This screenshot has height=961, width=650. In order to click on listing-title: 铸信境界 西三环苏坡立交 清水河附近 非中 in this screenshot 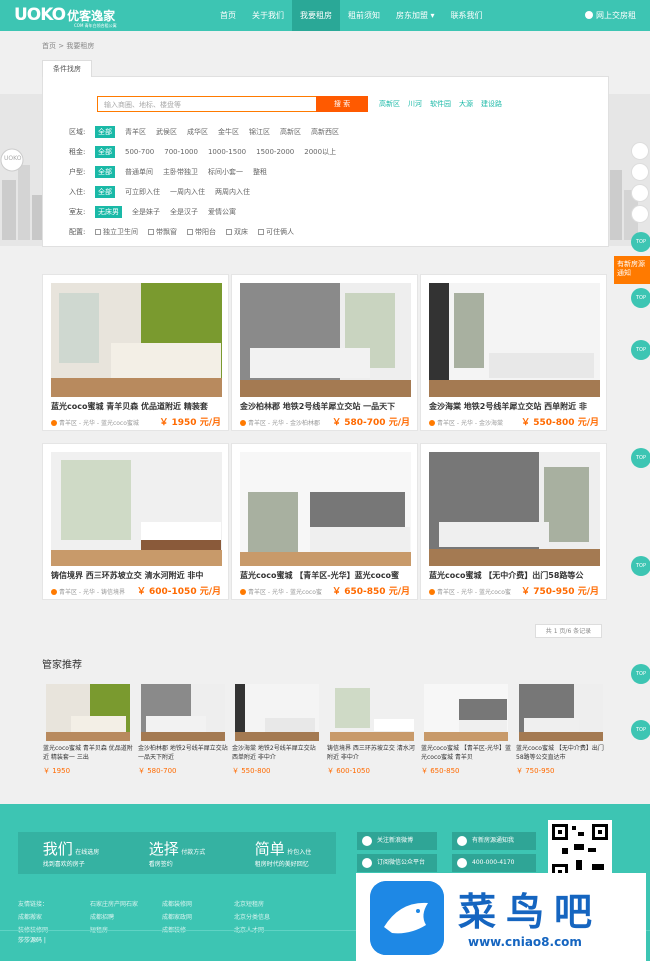, I will do `click(137, 575)`.